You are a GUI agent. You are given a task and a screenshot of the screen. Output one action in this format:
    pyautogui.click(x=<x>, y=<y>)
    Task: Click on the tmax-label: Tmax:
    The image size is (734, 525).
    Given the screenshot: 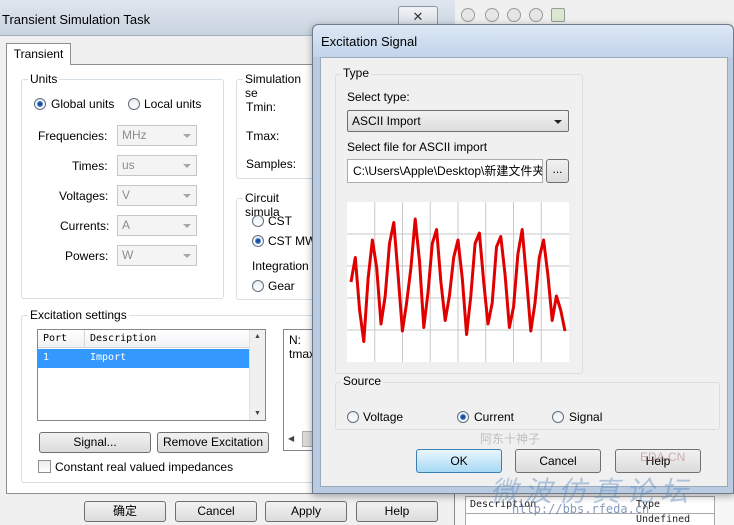 What is the action you would take?
    pyautogui.click(x=263, y=136)
    